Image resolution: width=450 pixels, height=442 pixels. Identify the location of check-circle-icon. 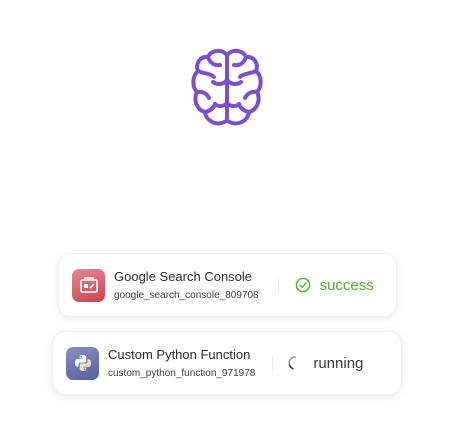
(302, 285).